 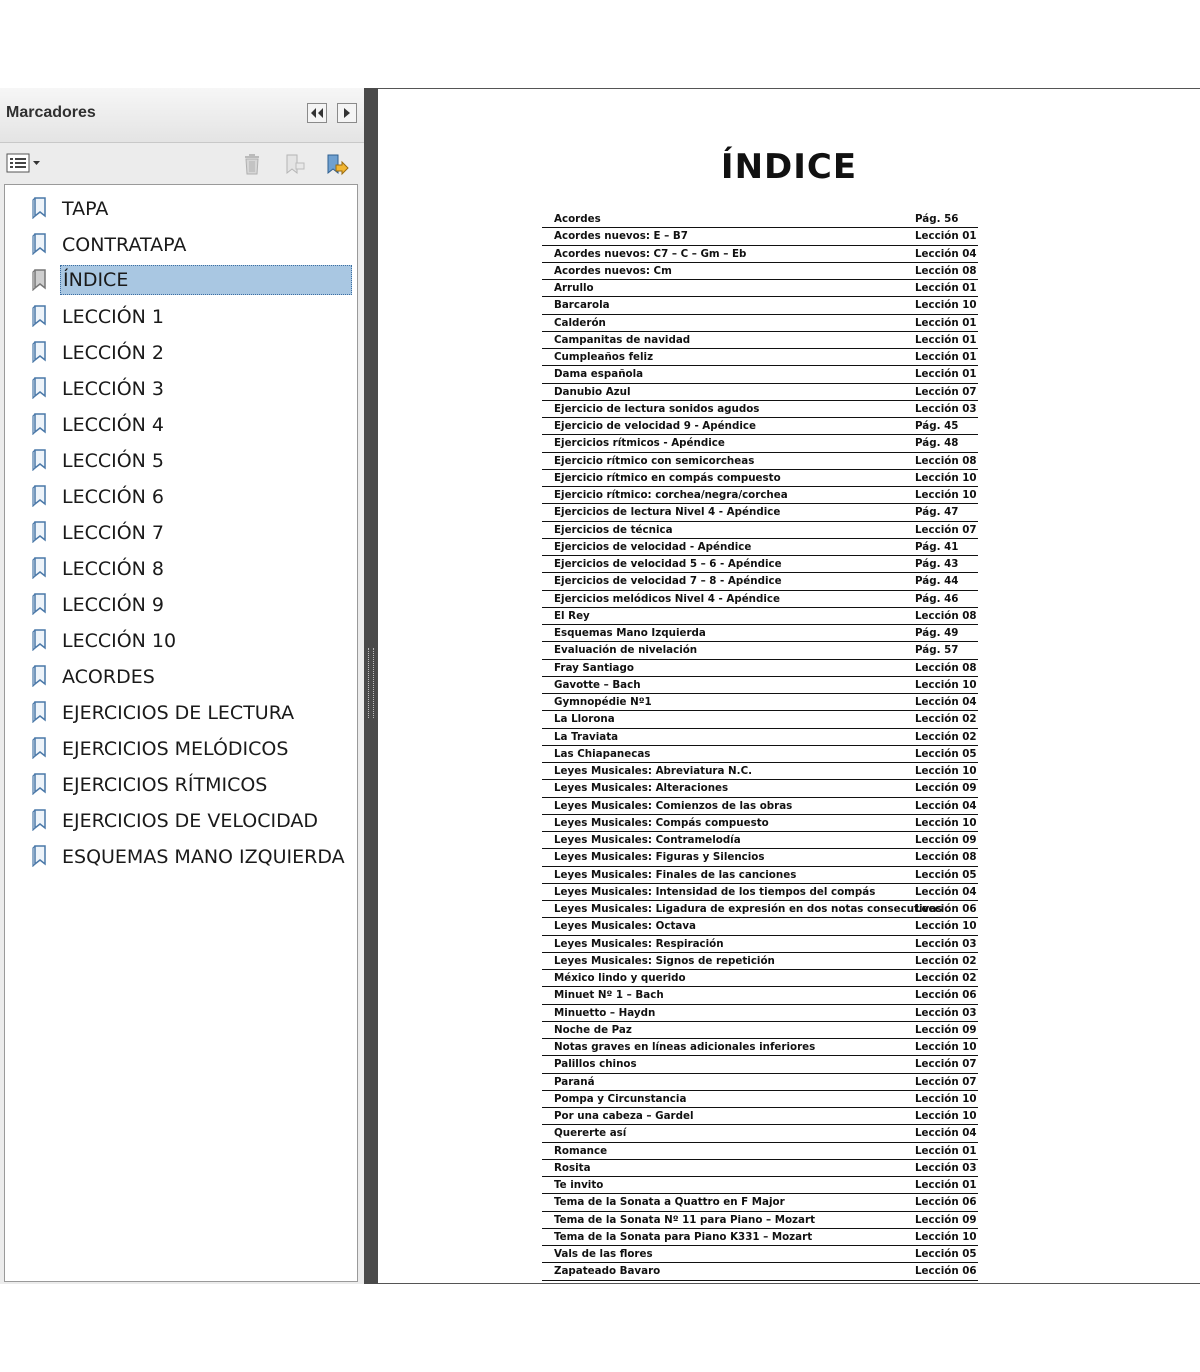 What do you see at coordinates (760, 358) in the screenshot?
I see `index-row: Cumpleaños feliz Lección 01` at bounding box center [760, 358].